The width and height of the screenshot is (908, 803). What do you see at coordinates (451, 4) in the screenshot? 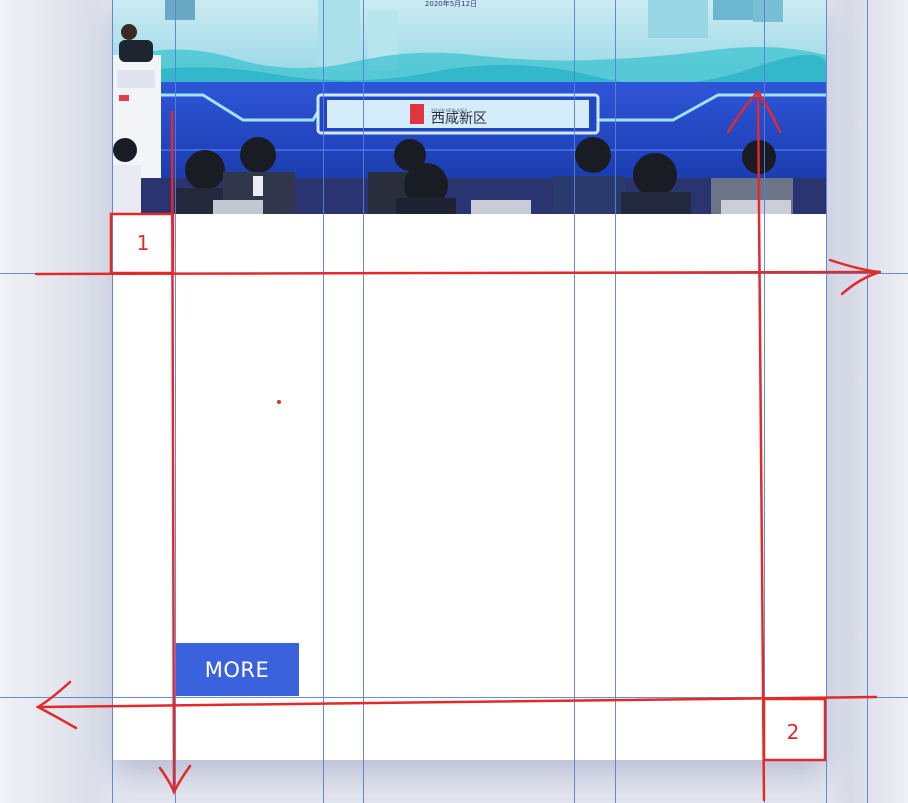
I see `hero-date-text: 2020年5月12日` at bounding box center [451, 4].